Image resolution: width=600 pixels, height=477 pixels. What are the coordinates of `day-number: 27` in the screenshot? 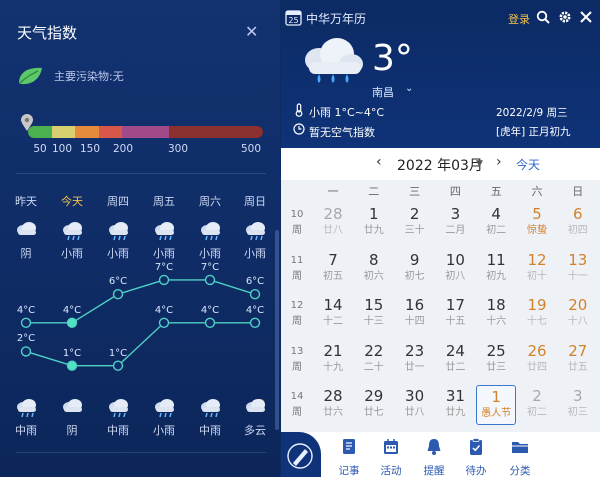 It's located at (578, 350).